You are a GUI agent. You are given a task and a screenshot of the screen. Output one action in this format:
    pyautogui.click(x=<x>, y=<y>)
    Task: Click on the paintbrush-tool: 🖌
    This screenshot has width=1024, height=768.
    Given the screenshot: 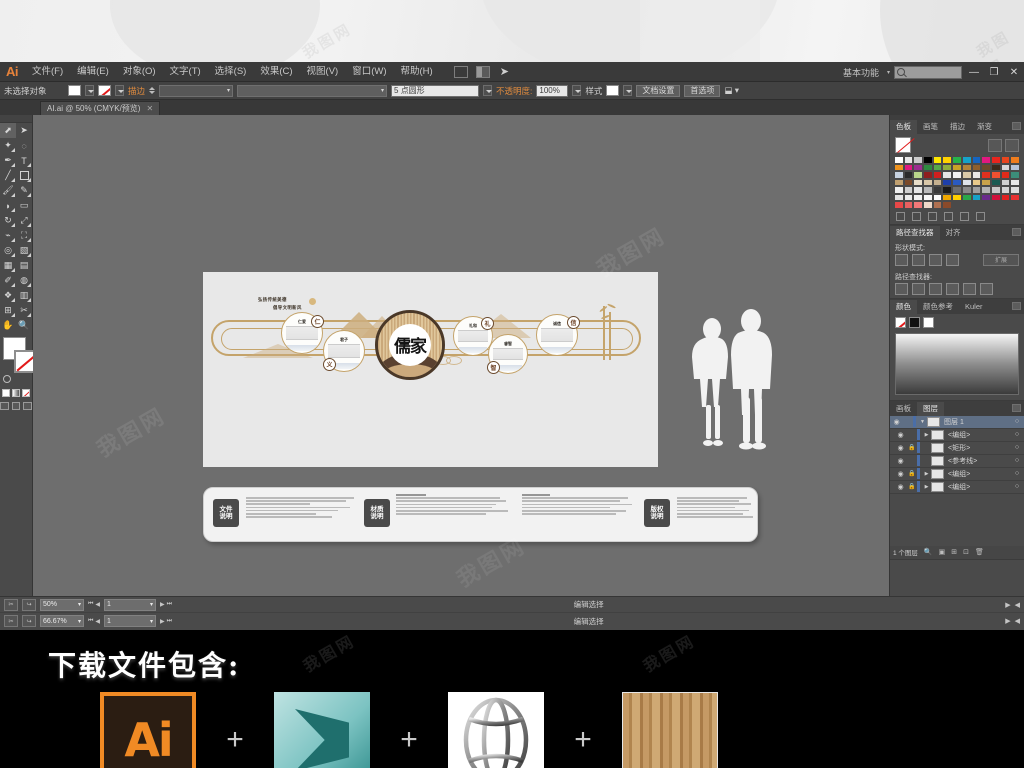 What is the action you would take?
    pyautogui.click(x=8, y=190)
    